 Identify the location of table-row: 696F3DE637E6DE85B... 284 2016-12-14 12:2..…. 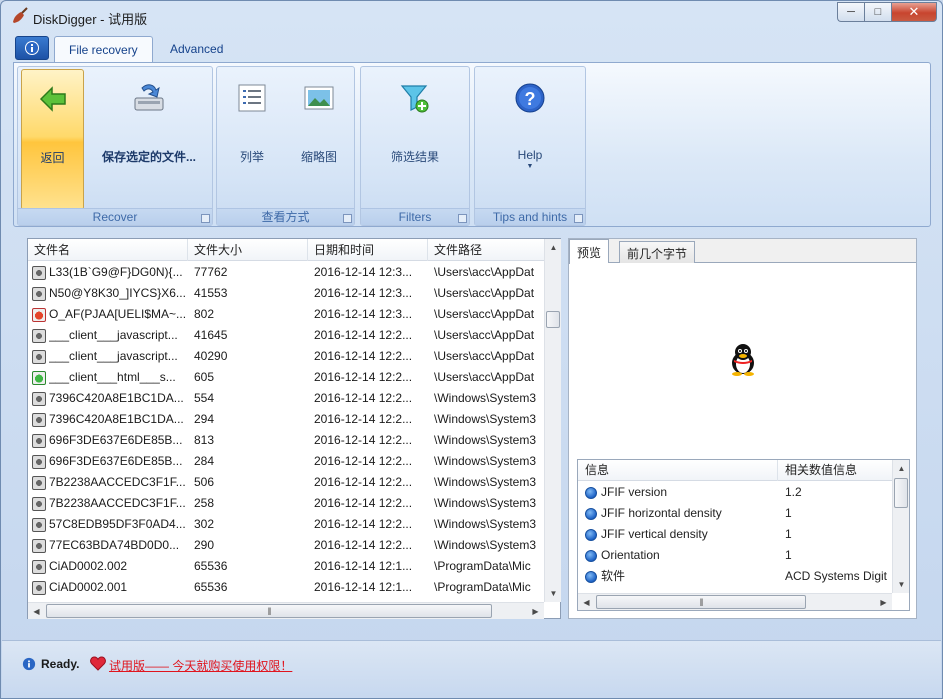
(286, 461).